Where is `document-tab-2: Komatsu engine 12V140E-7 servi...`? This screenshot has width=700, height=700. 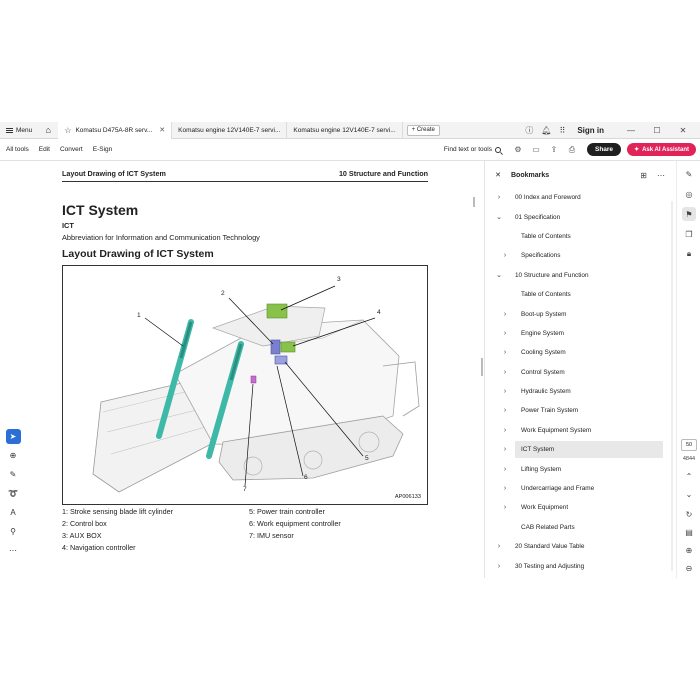
document-tab-2: Komatsu engine 12V140E-7 servi... is located at coordinates (230, 130).